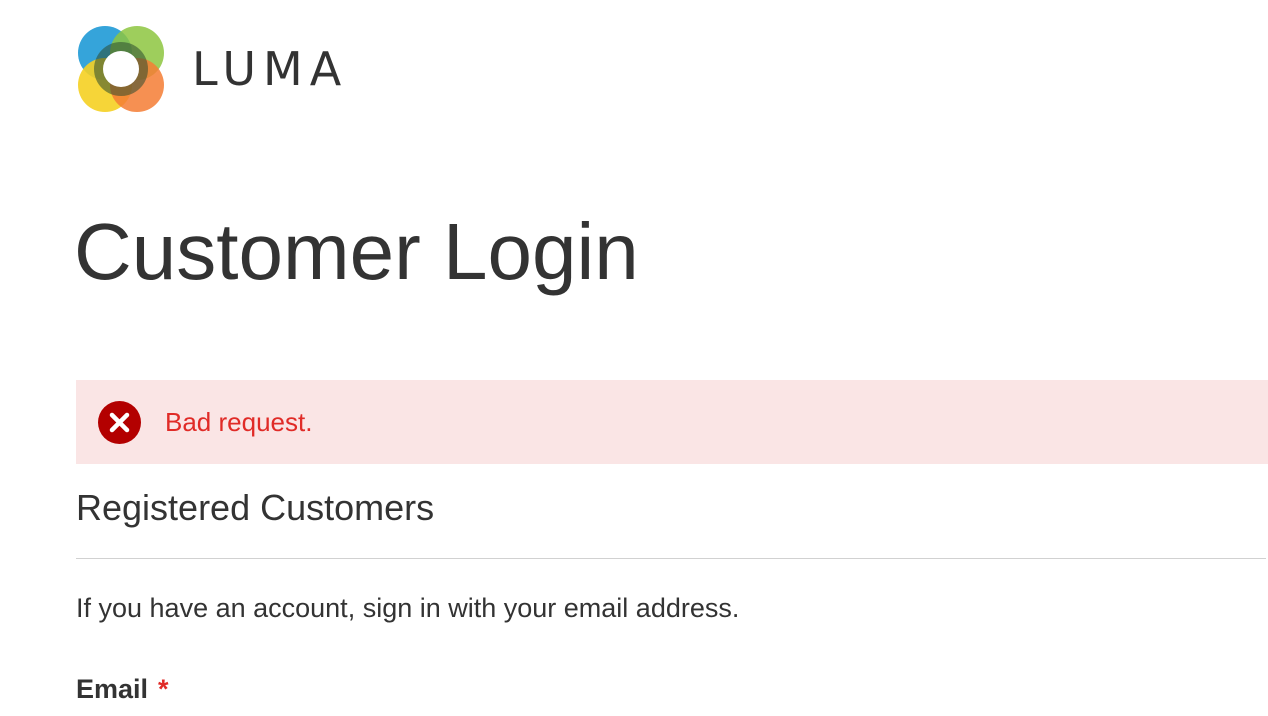  I want to click on email-label: Email *, so click(122, 689).